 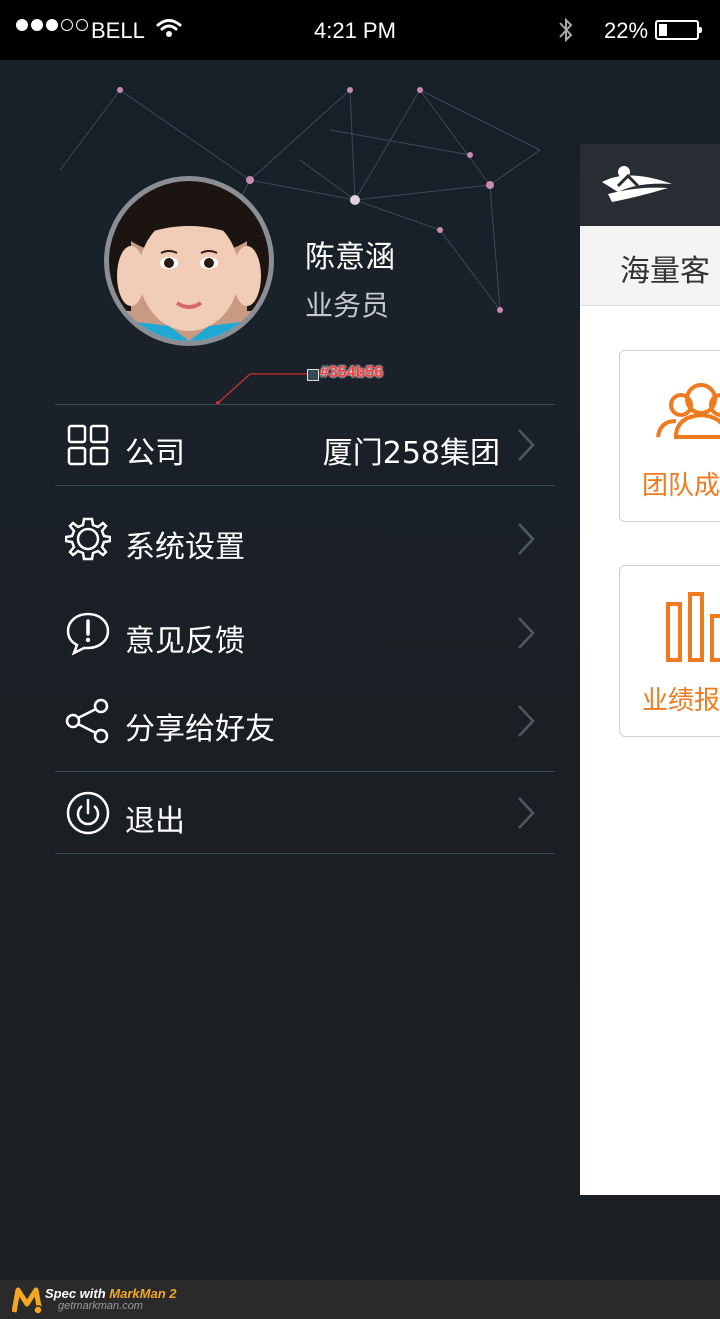 I want to click on performance-report-card: 业绩报, so click(x=669, y=651).